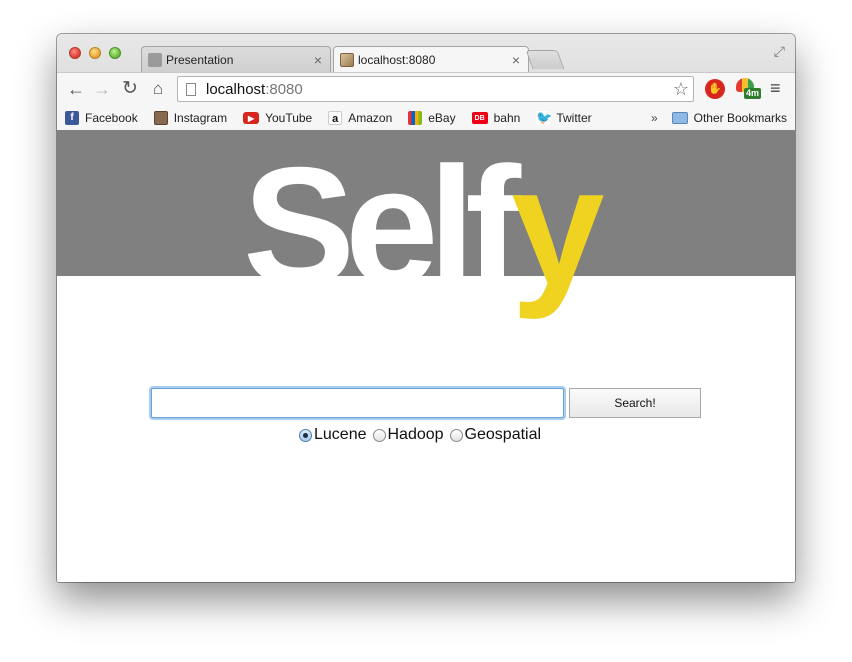 The height and width of the screenshot is (662, 852). Describe the element at coordinates (370, 118) in the screenshot. I see `bookmark-label: Amazon` at that location.